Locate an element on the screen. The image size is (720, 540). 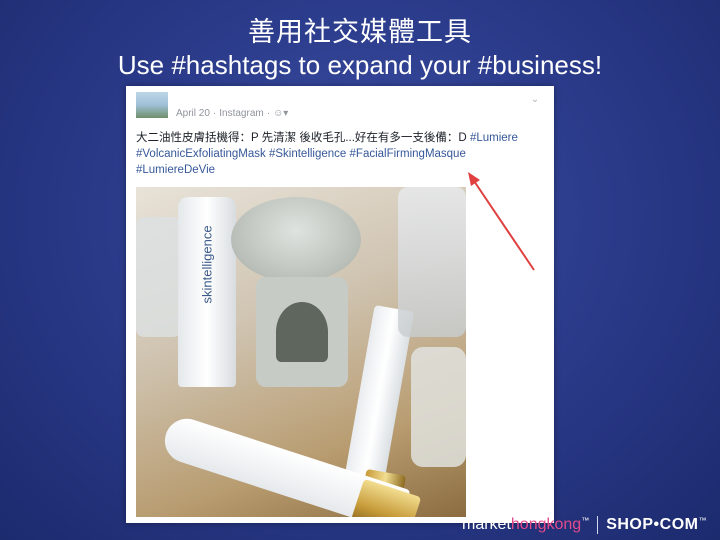
hashtag-link: #FacialFirmingMasque is located at coordinates (408, 154).